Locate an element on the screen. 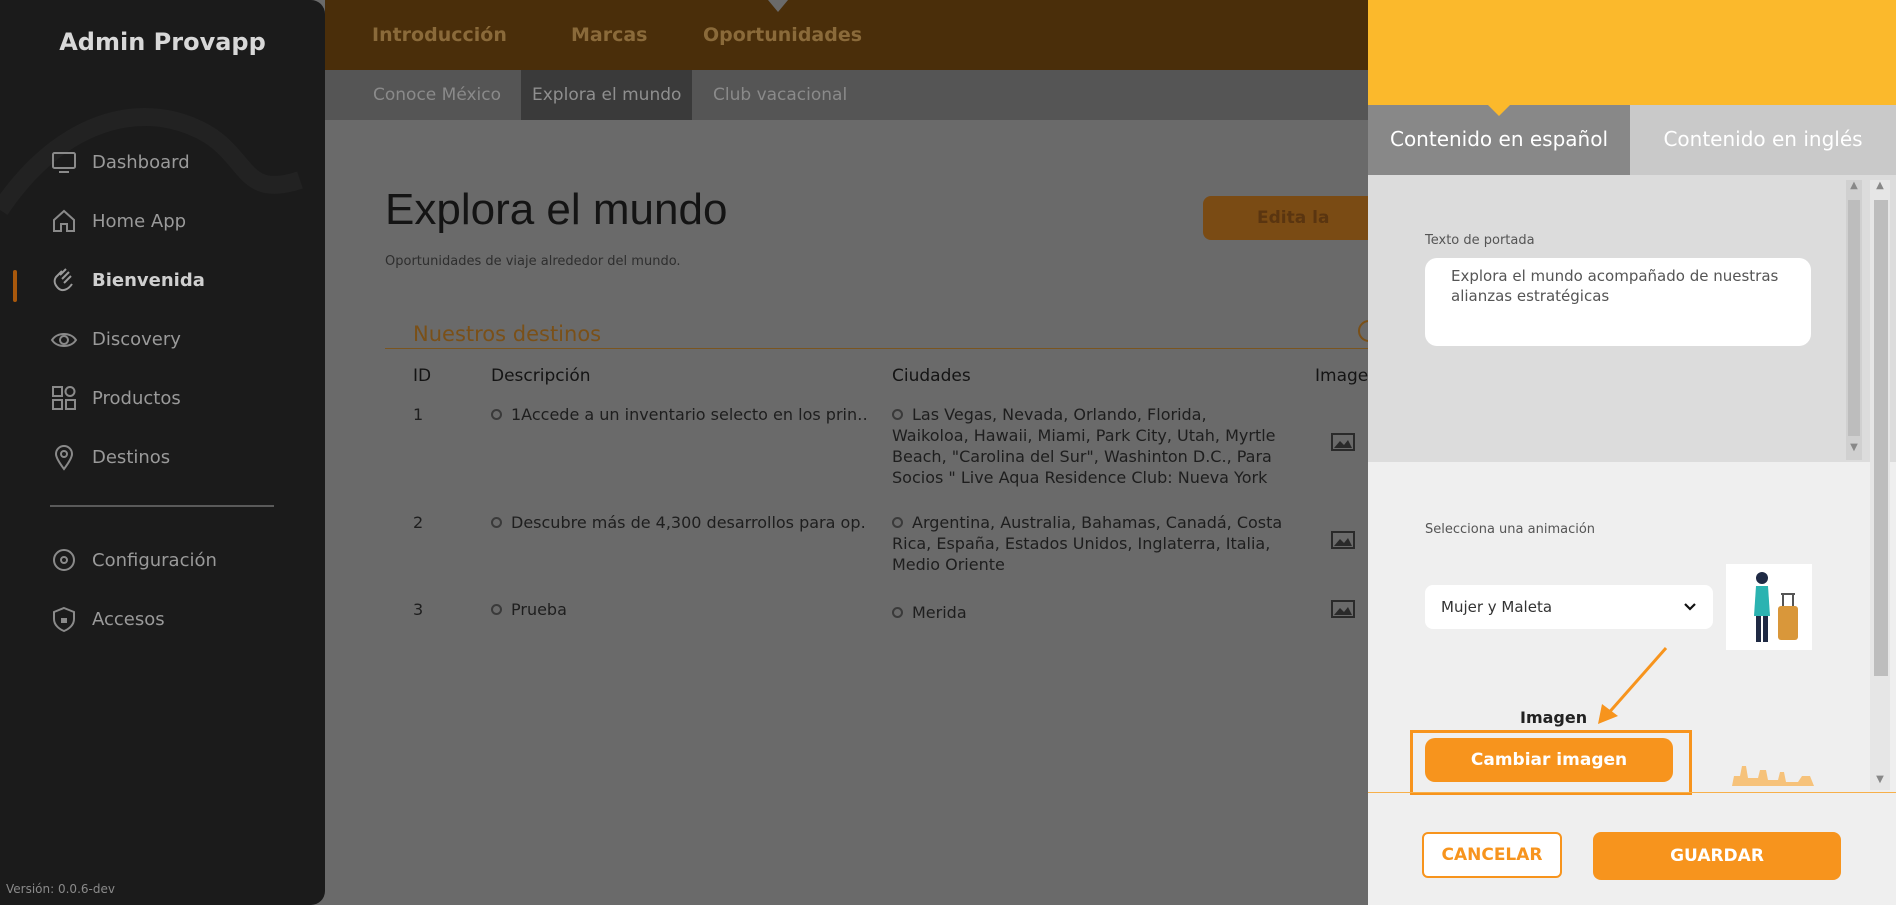 This screenshot has height=905, width=1896. subtab-conoce-mexico: Conoce México is located at coordinates (437, 95).